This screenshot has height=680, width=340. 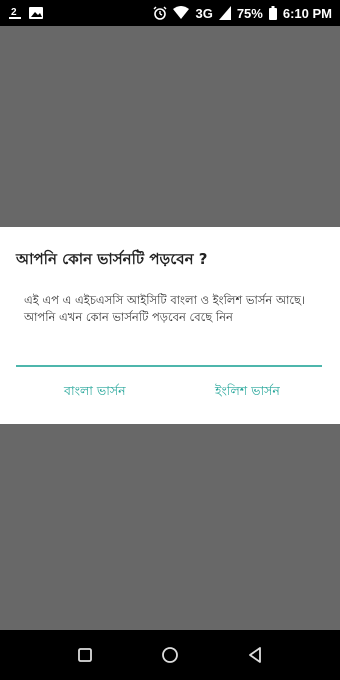 What do you see at coordinates (249, 13) in the screenshot?
I see `battery-percent: 75%` at bounding box center [249, 13].